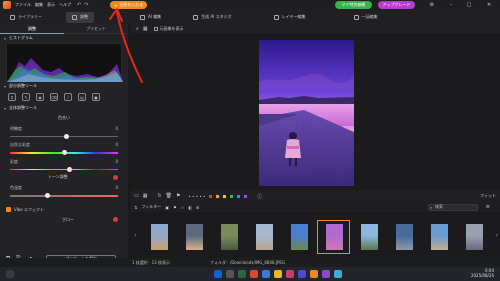  I want to click on edited-photo, so click(306, 113).